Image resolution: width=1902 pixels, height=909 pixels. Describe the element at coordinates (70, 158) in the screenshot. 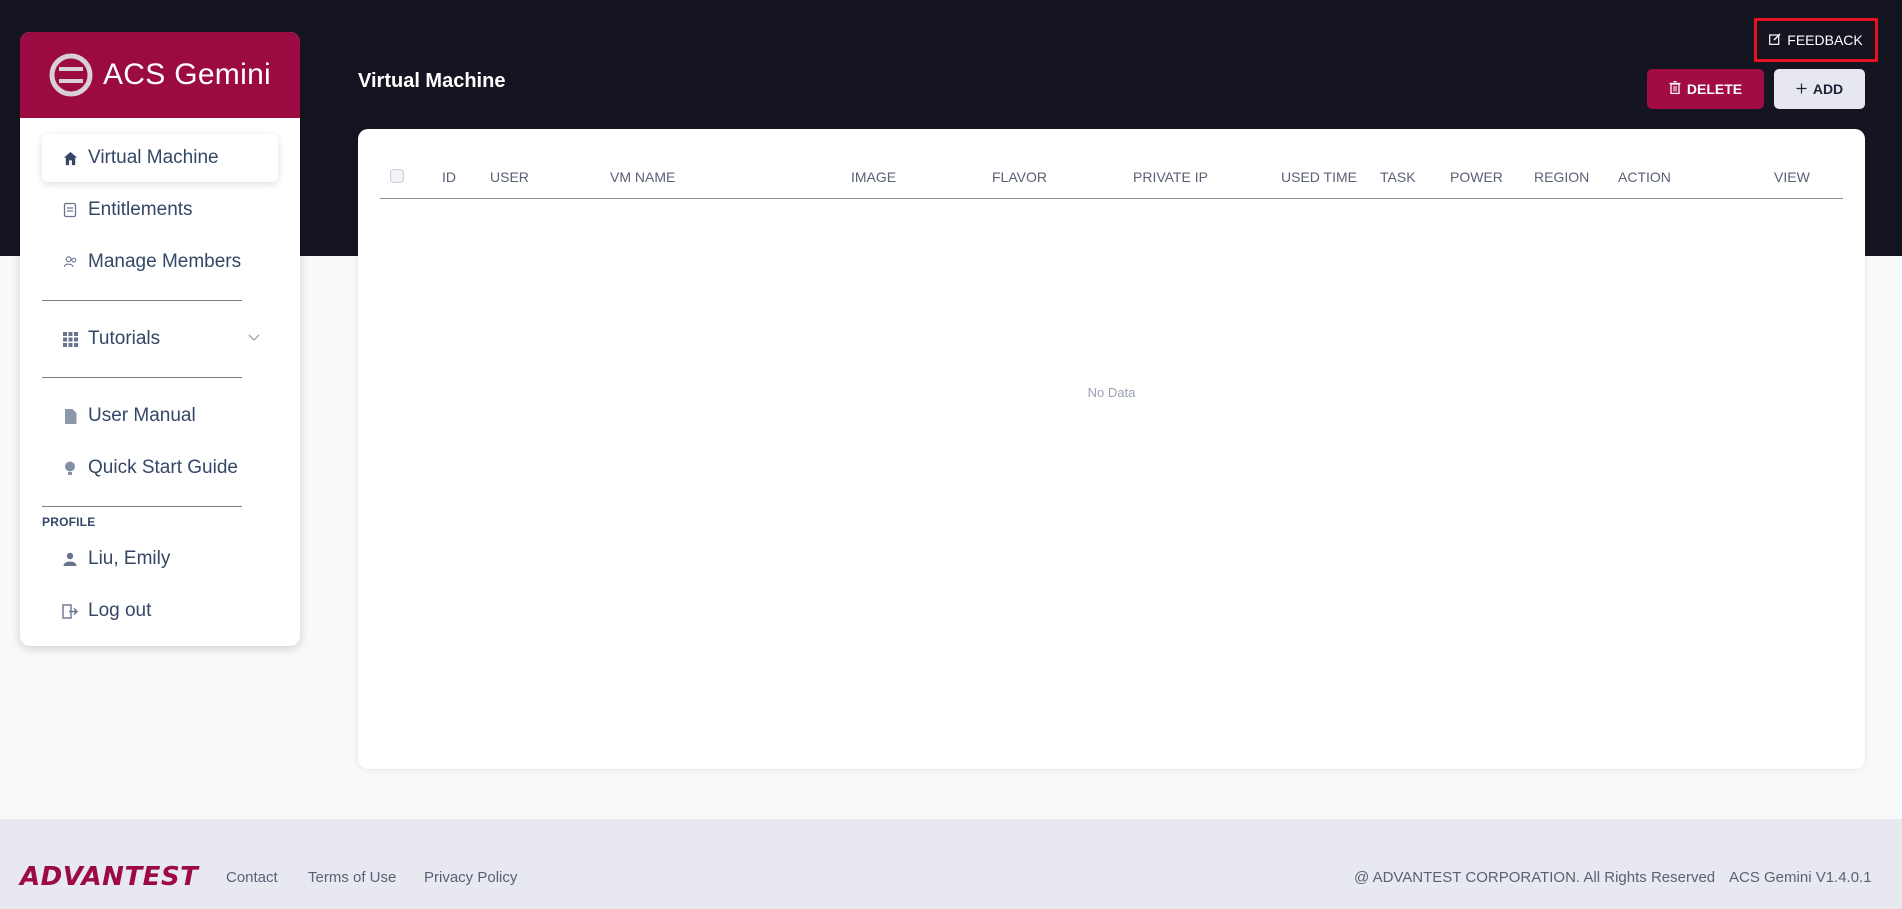

I see `home-icon` at that location.